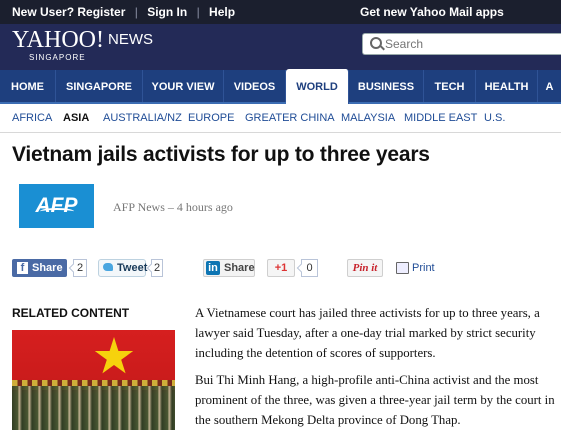 The image size is (561, 430). What do you see at coordinates (80, 268) in the screenshot?
I see `facebook-share-count: 2` at bounding box center [80, 268].